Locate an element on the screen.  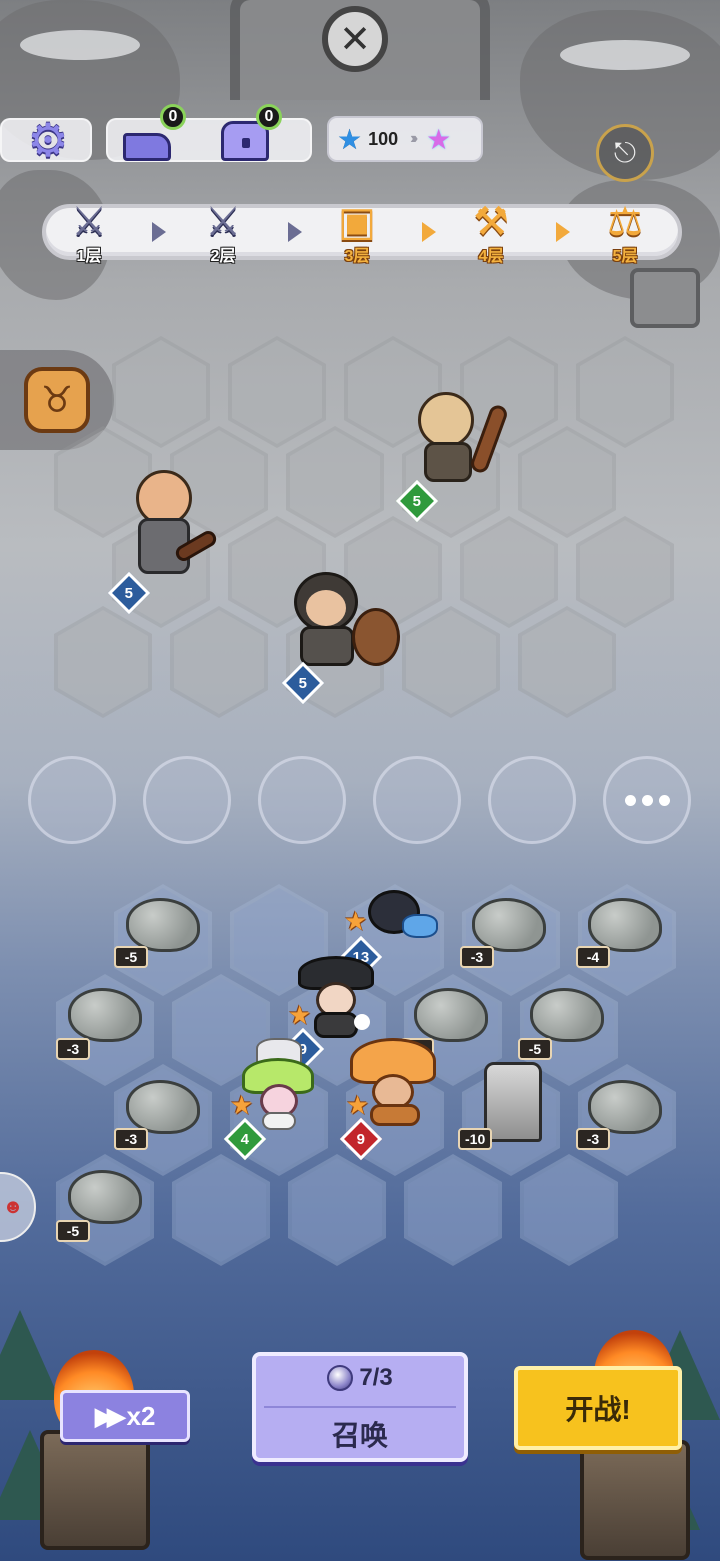
floor-label: 2层 is located at coordinates (223, 256).